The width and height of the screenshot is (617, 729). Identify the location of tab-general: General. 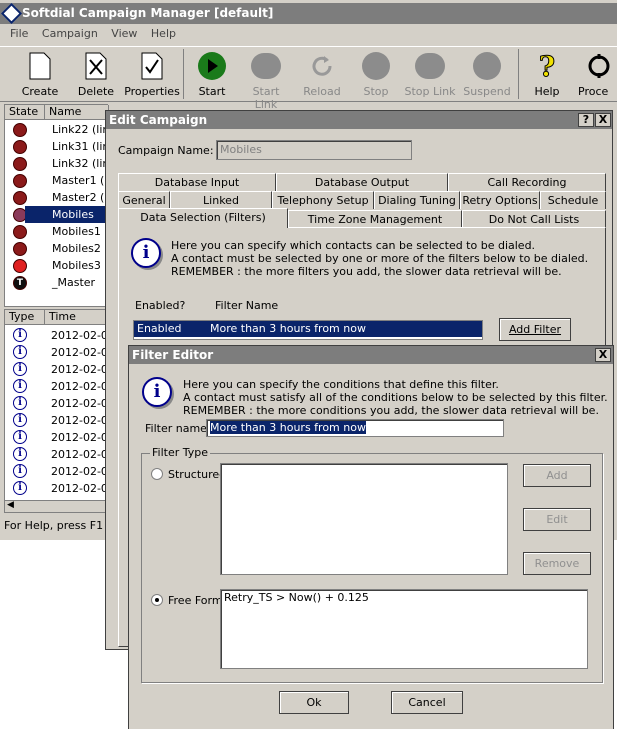
(144, 200).